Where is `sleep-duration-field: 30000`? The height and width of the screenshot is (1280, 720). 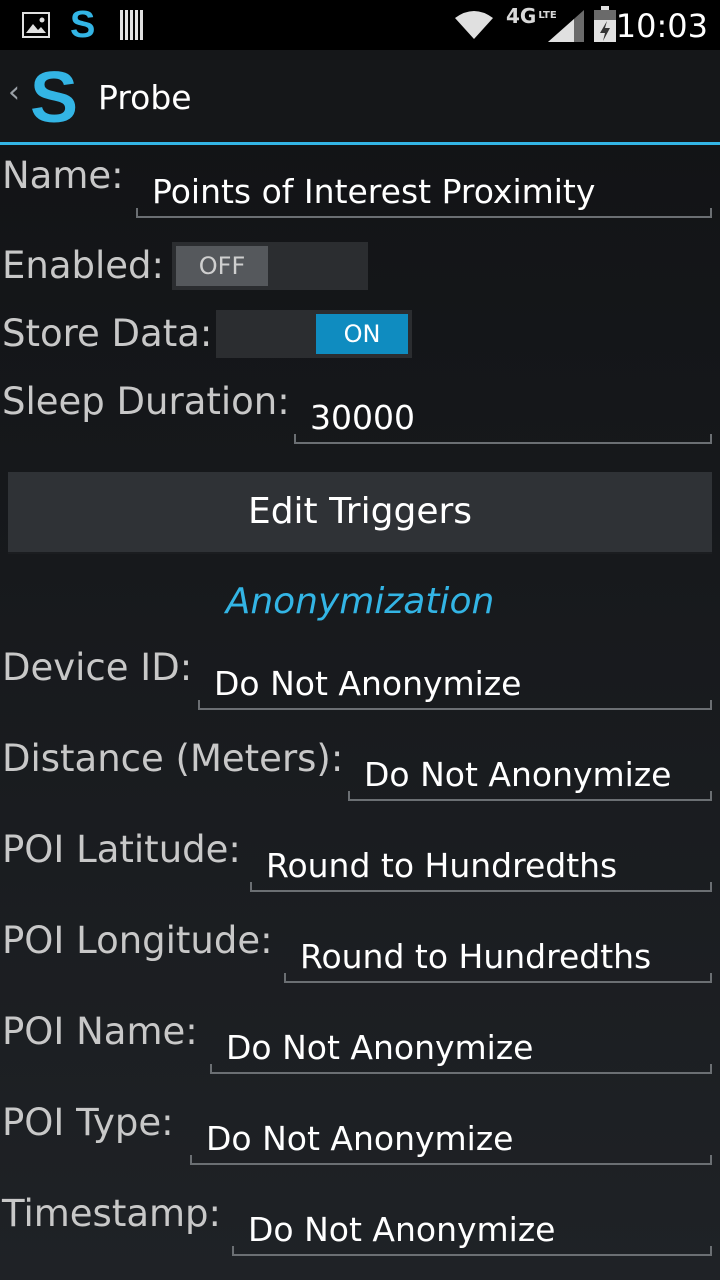 sleep-duration-field: 30000 is located at coordinates (503, 417).